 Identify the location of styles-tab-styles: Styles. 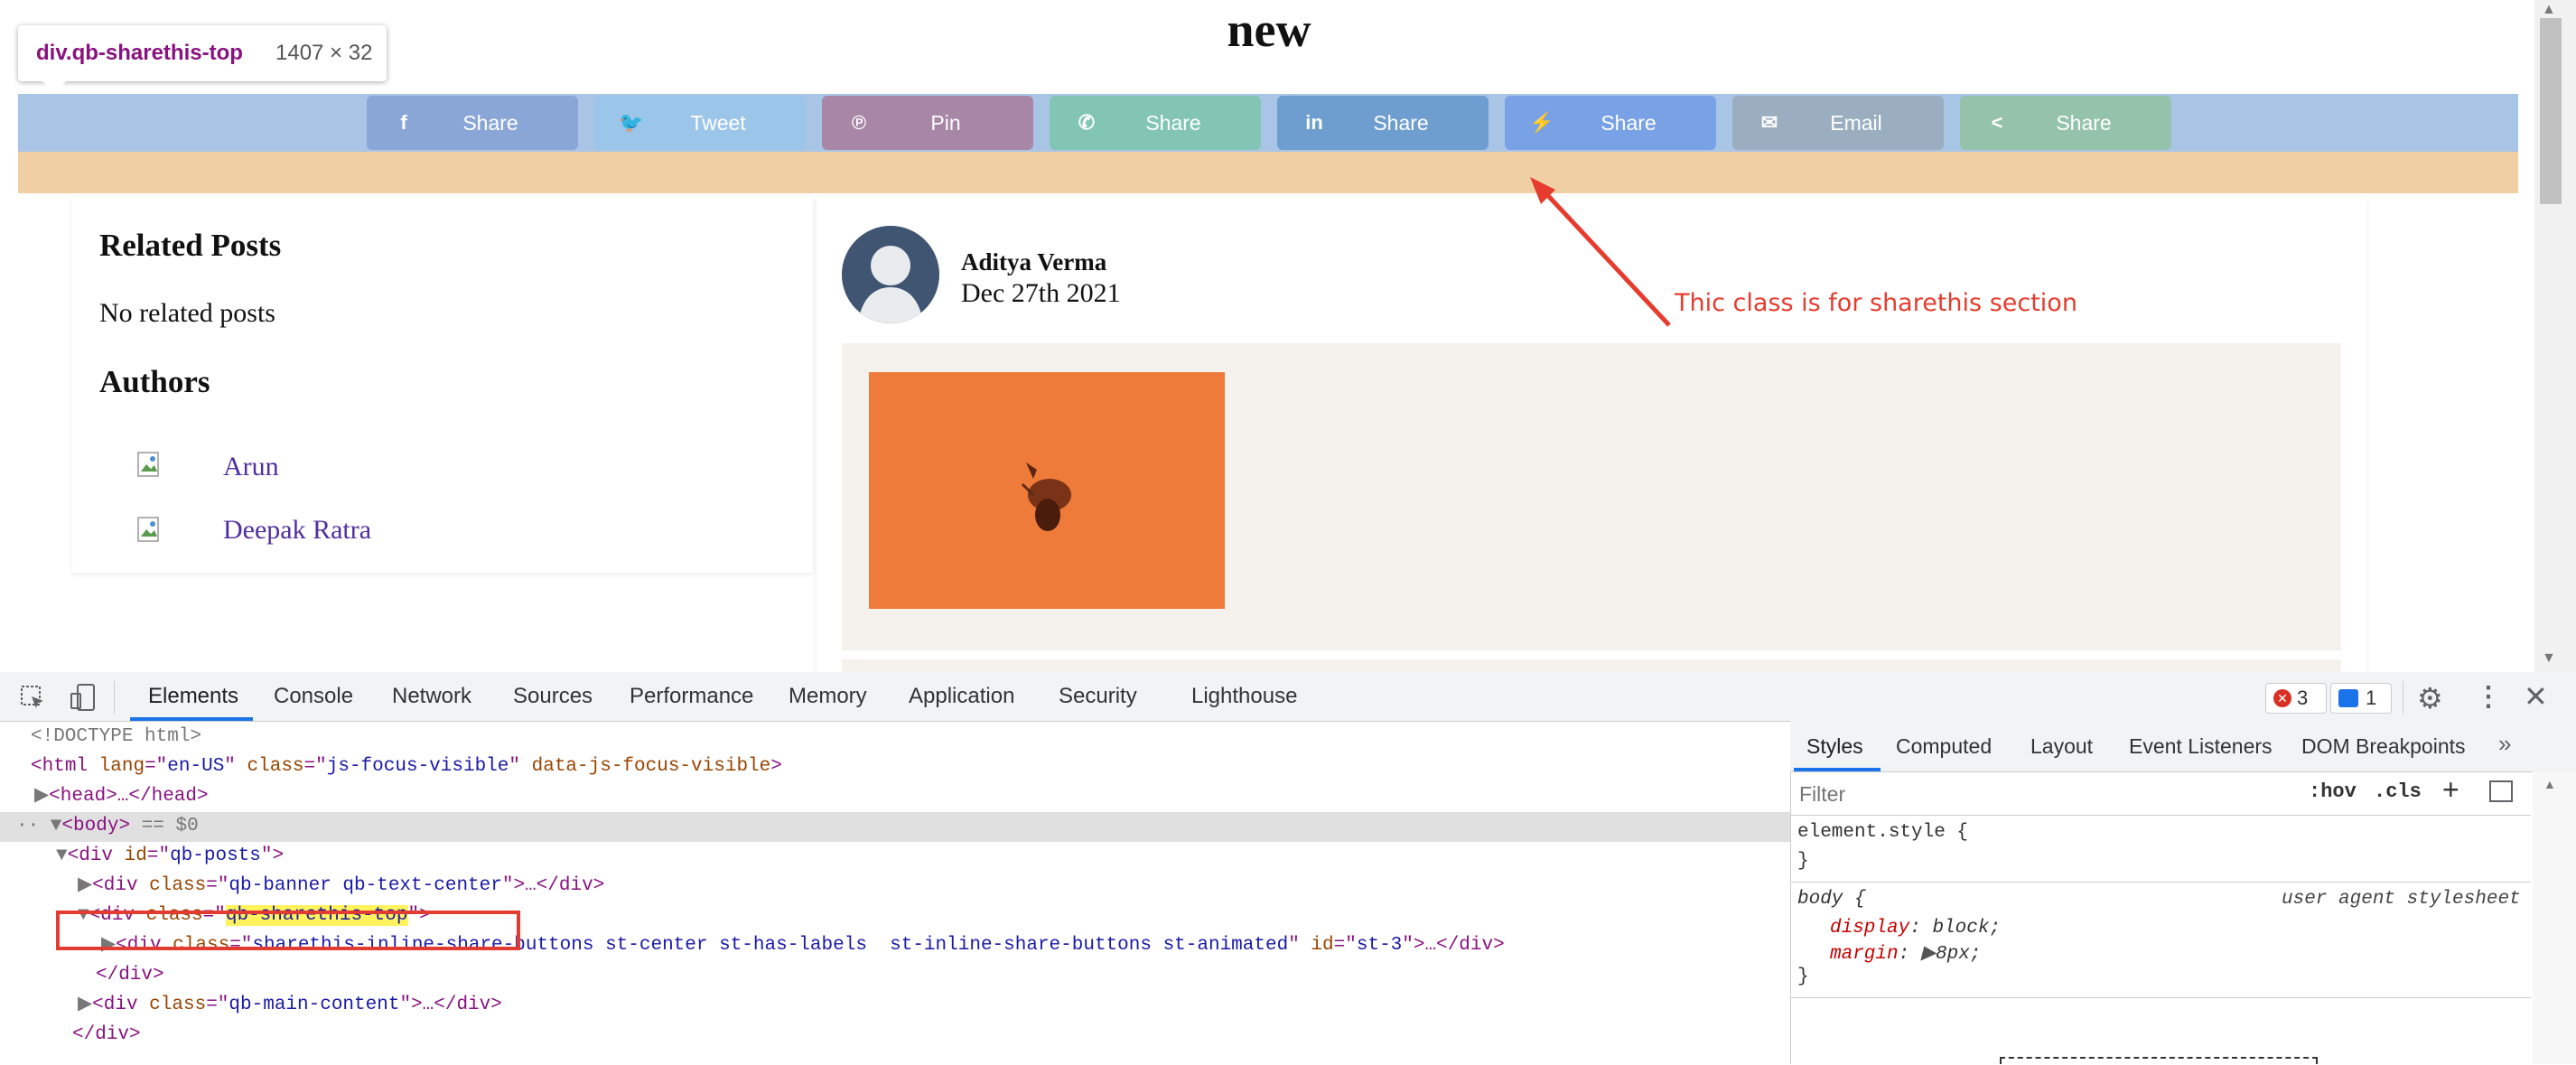
(1834, 746).